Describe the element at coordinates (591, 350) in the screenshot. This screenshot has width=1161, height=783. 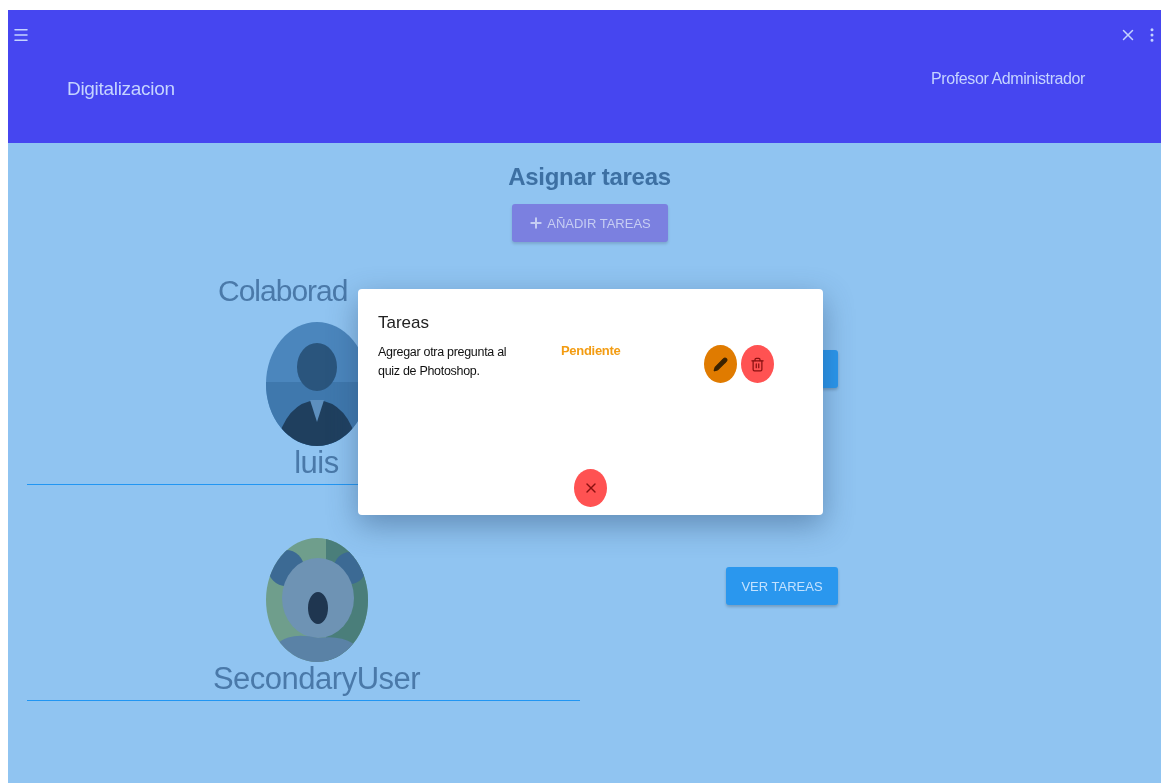
I see `task-status: Pendiente` at that location.